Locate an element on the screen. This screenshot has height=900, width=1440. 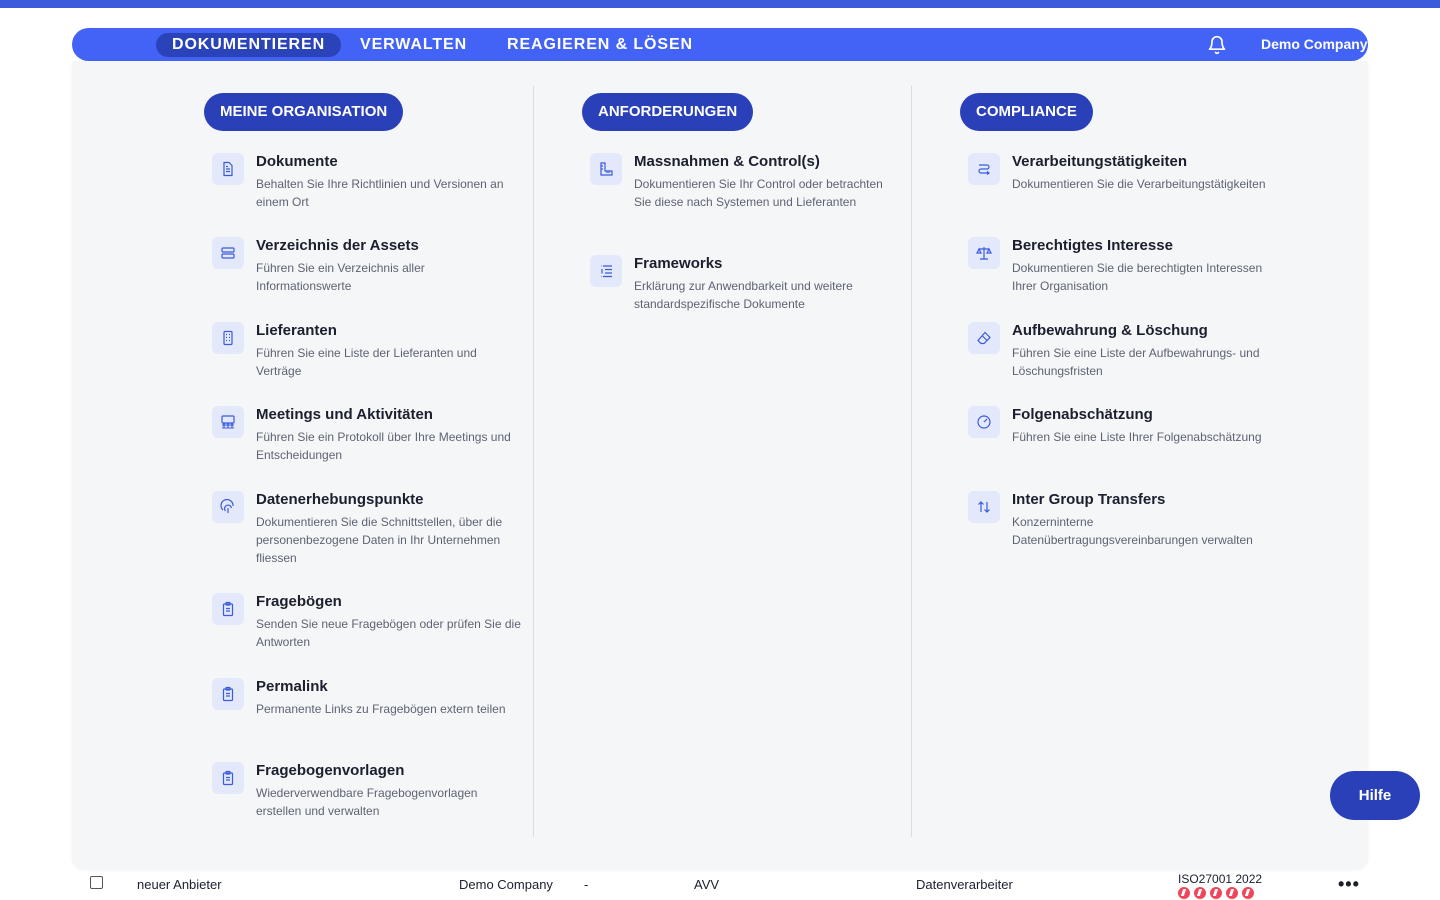
row-empty-value: - is located at coordinates (586, 884).